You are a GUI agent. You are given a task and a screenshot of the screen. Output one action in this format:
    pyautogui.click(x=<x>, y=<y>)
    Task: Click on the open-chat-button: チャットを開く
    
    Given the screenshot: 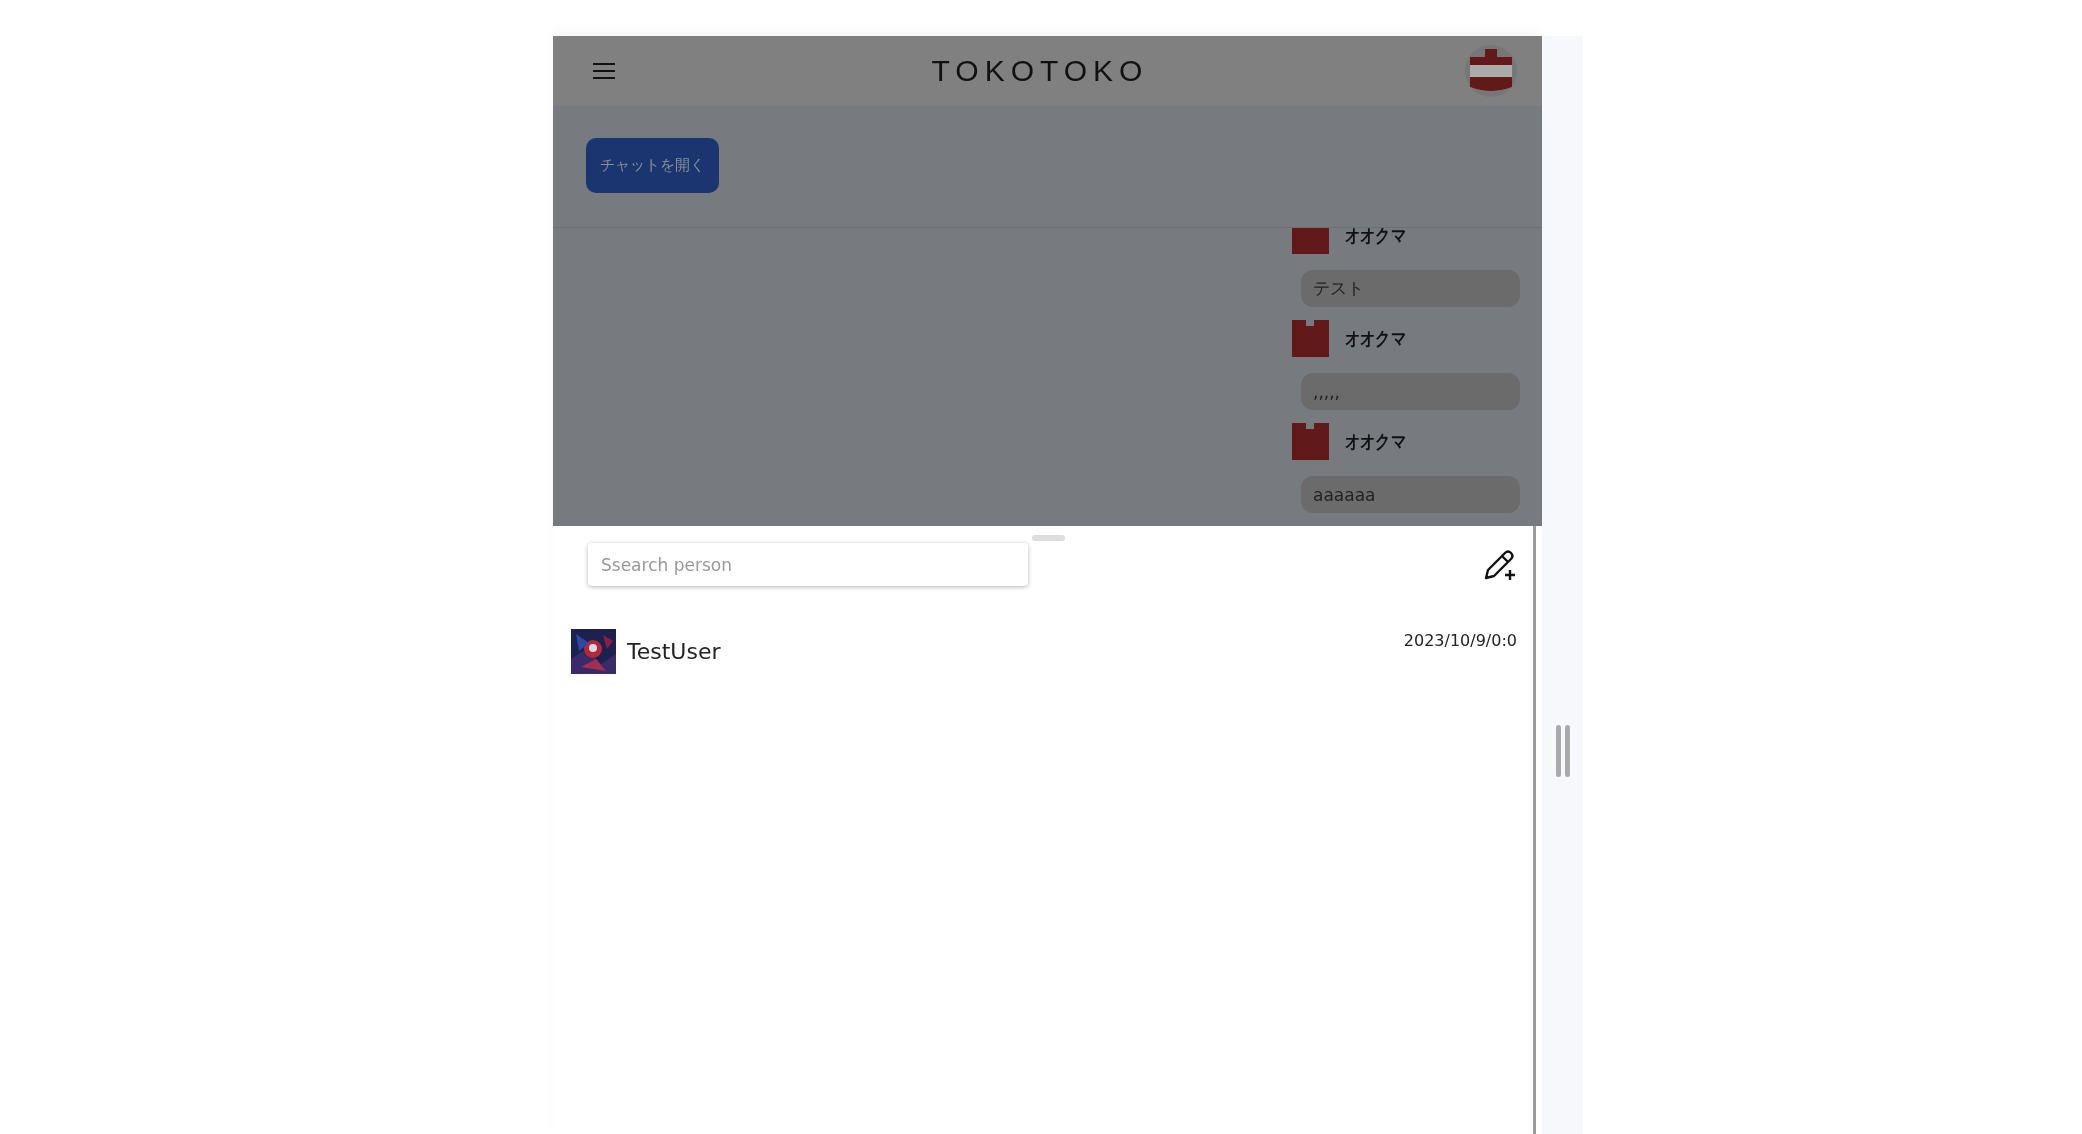 What is the action you would take?
    pyautogui.click(x=652, y=165)
    